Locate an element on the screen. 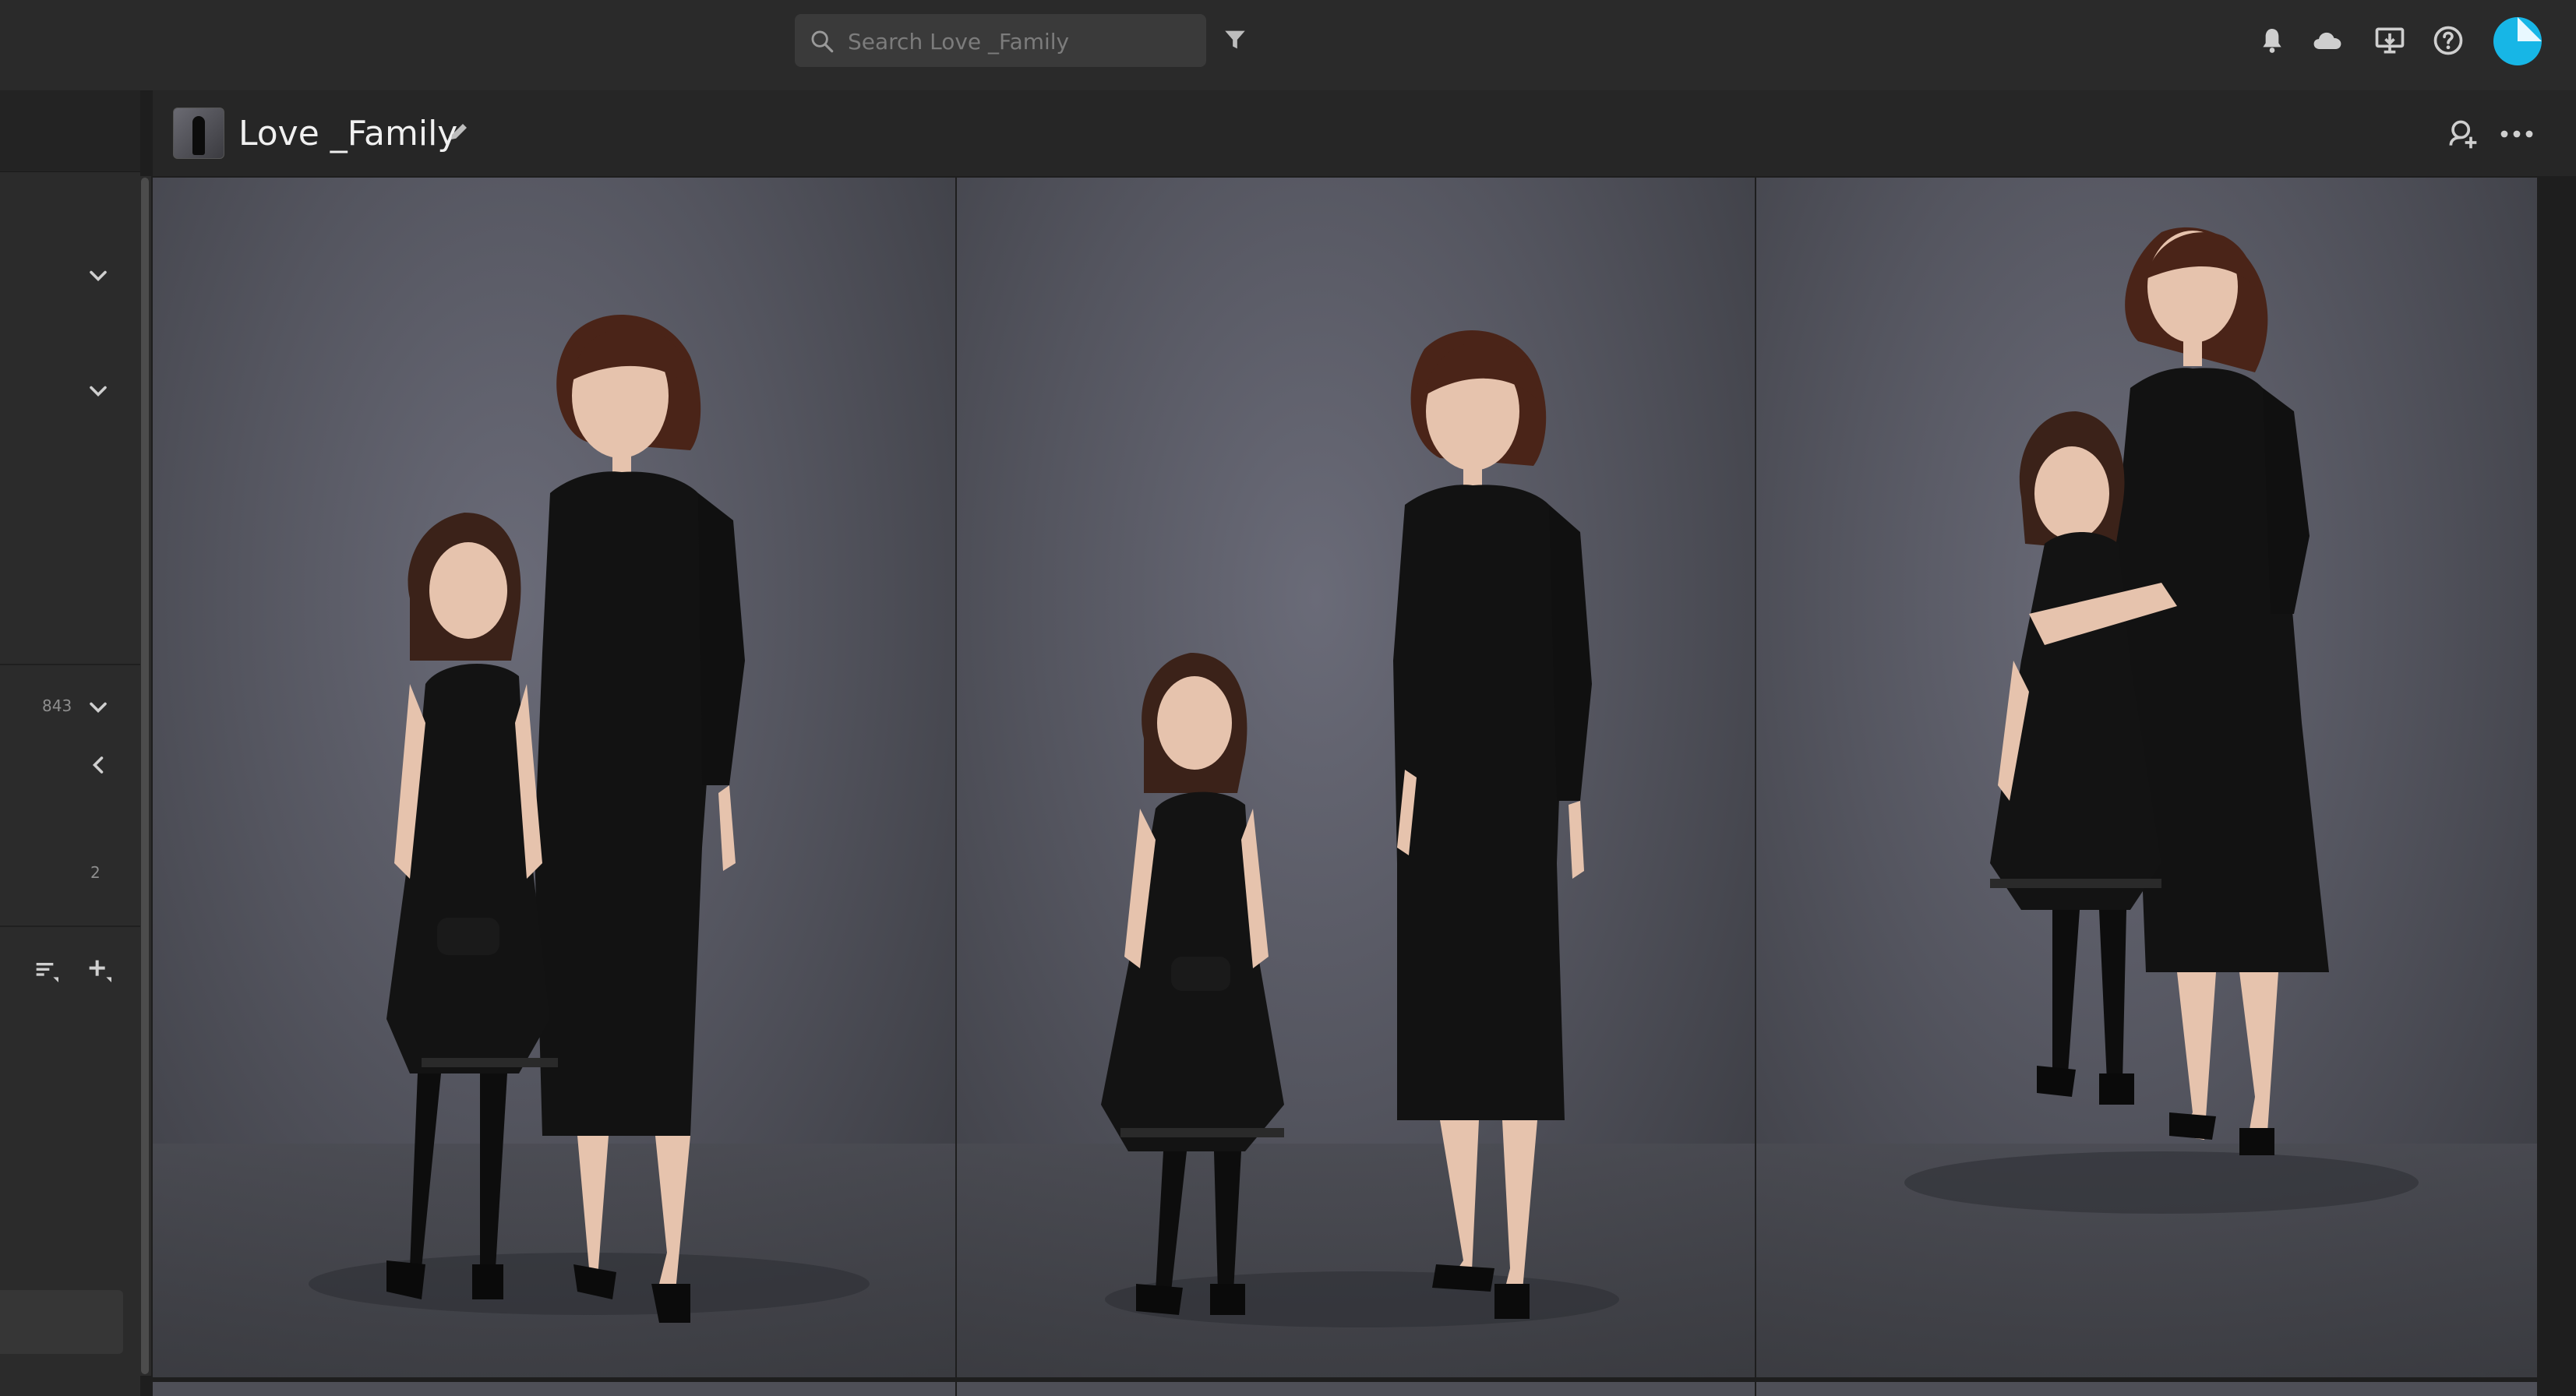 The image size is (2576, 1396). import-icon is located at coordinates (2390, 40).